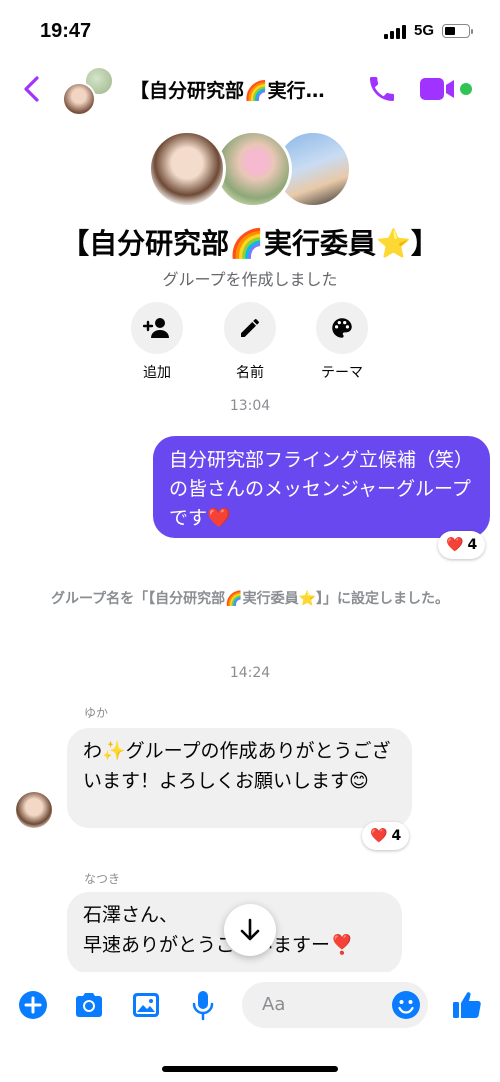  Describe the element at coordinates (250, 243) in the screenshot. I see `group-name: 【自分研究部🌈実行委員⭐️】` at that location.